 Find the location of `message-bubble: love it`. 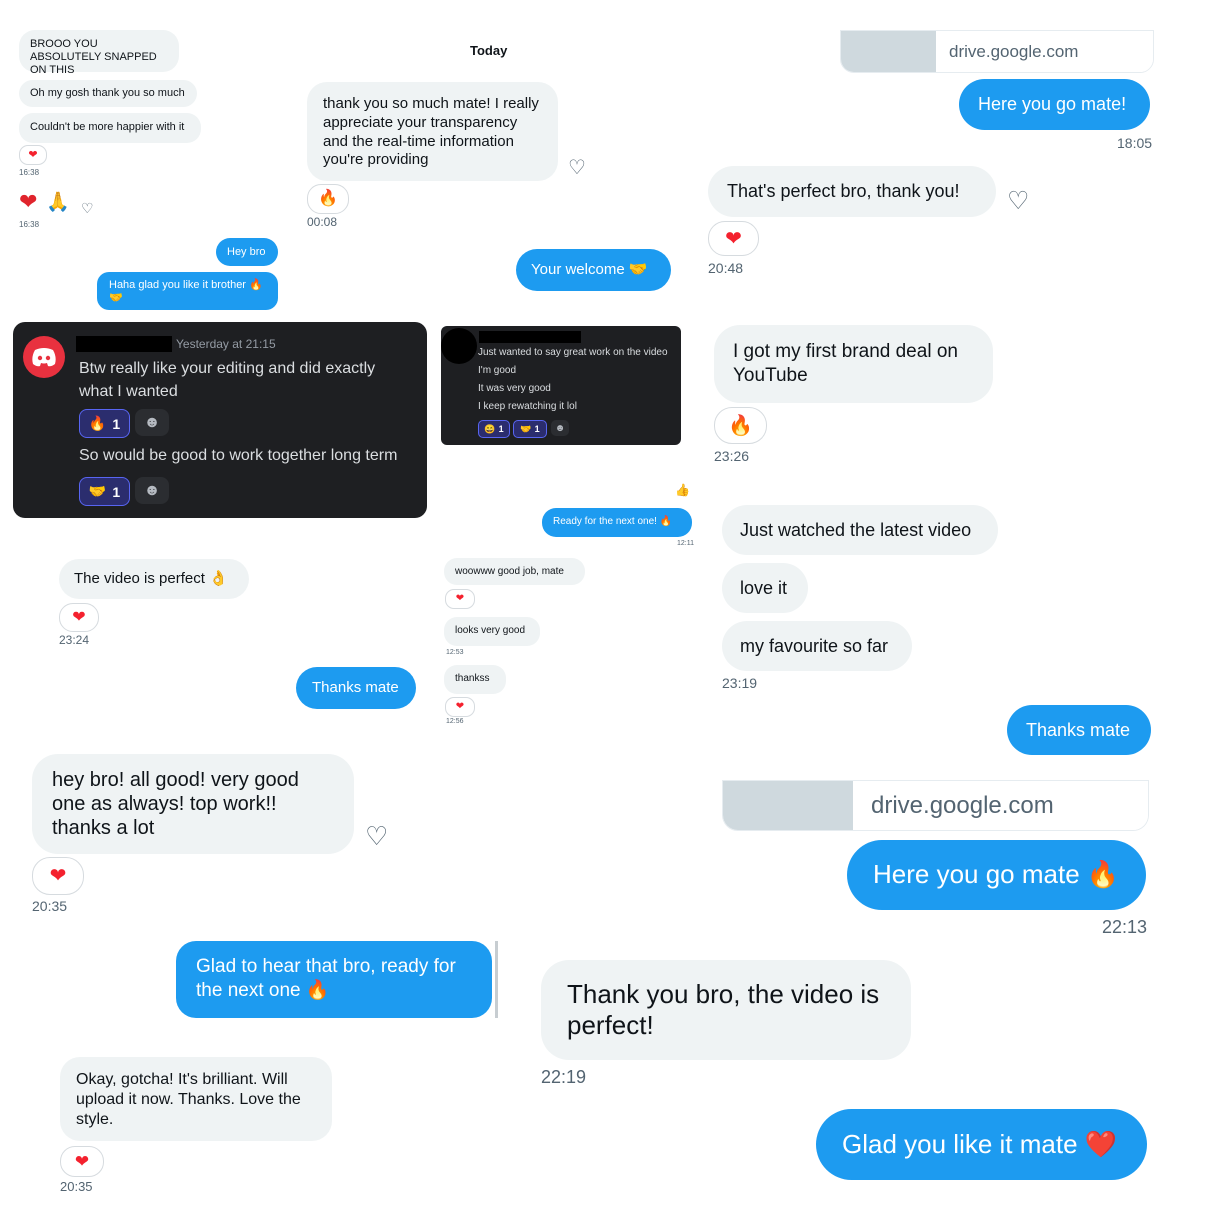

message-bubble: love it is located at coordinates (765, 588).